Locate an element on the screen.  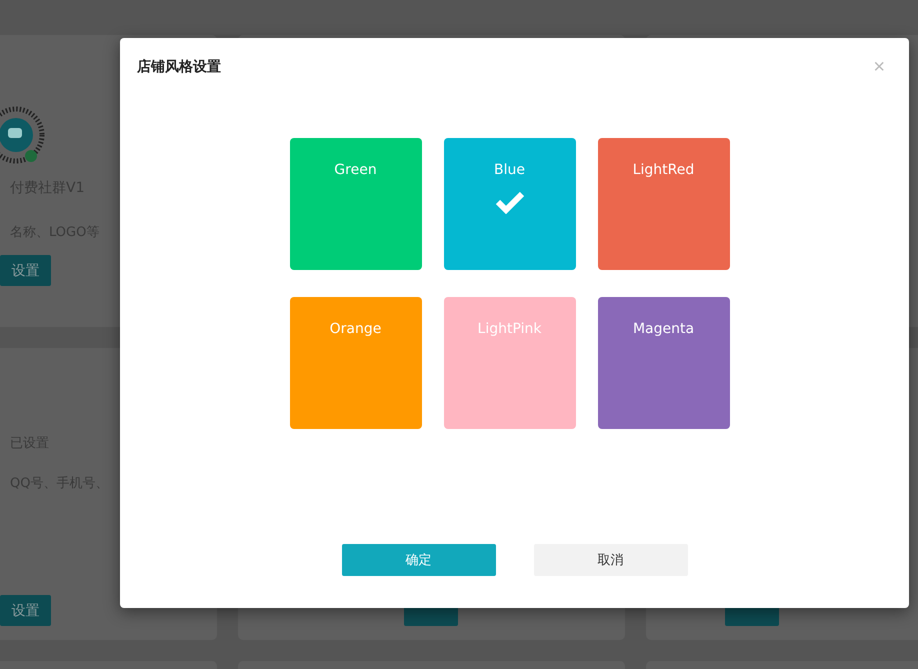
theme-swatch: LightRed is located at coordinates (664, 204).